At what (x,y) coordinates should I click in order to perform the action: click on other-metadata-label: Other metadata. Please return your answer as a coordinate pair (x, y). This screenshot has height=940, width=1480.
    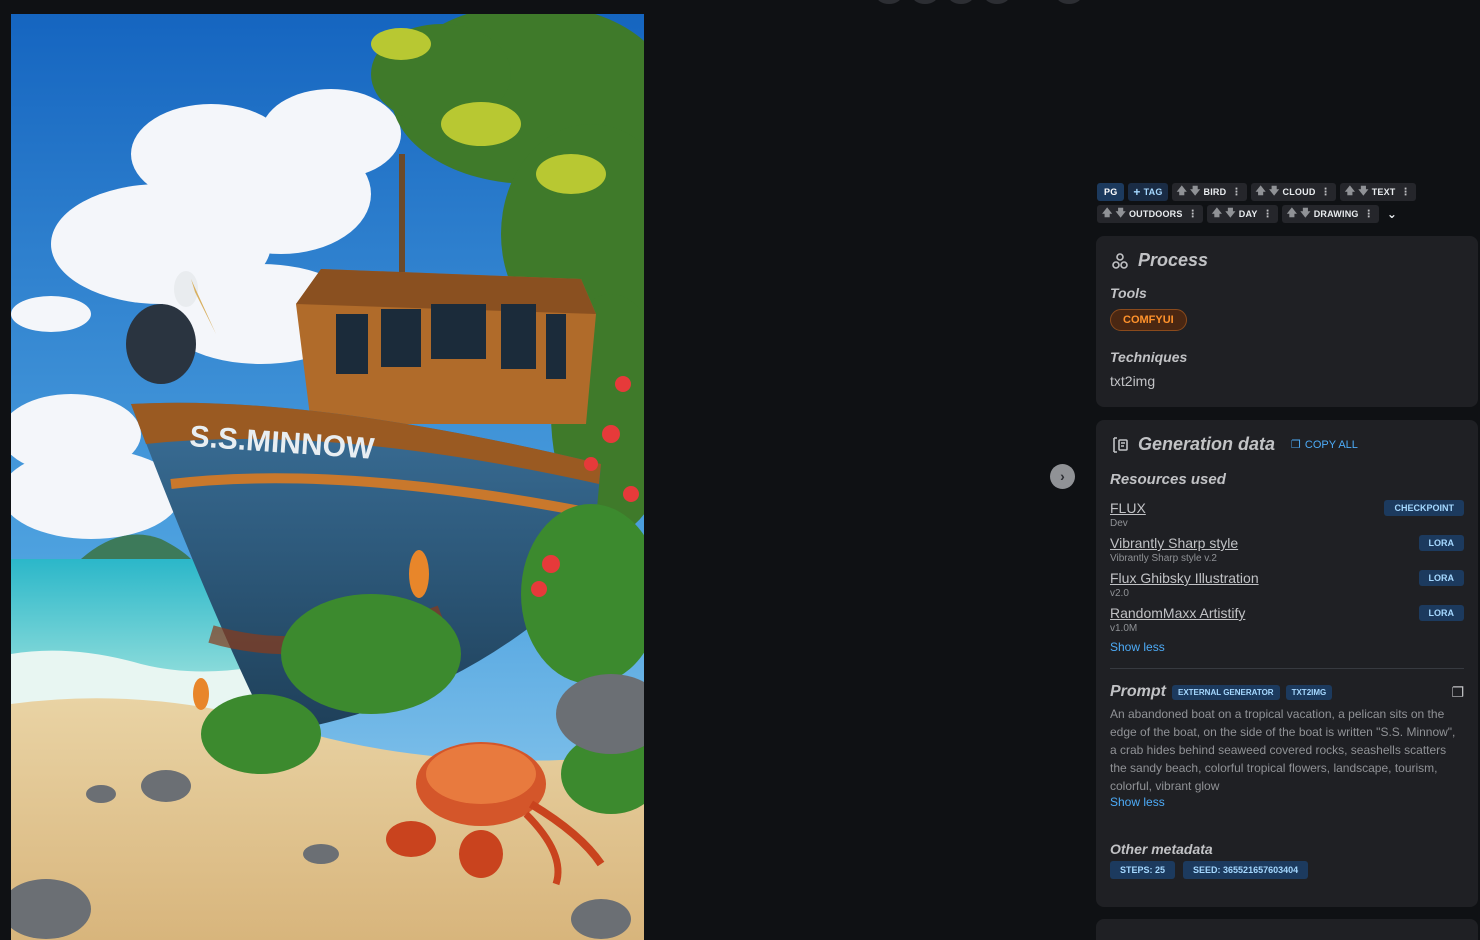
    Looking at the image, I should click on (1161, 849).